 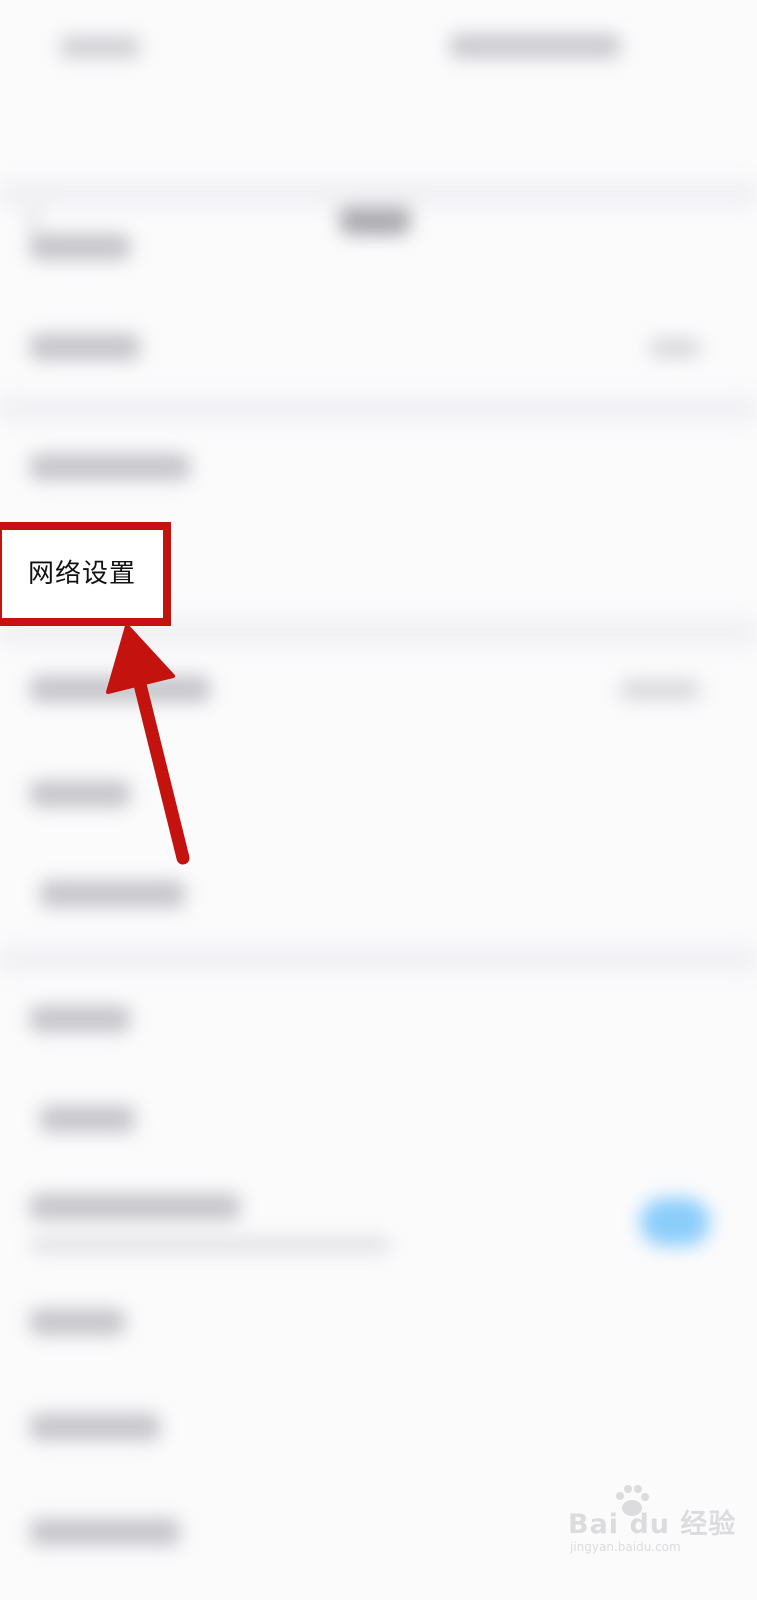 I want to click on header-bar, so click(x=378, y=165).